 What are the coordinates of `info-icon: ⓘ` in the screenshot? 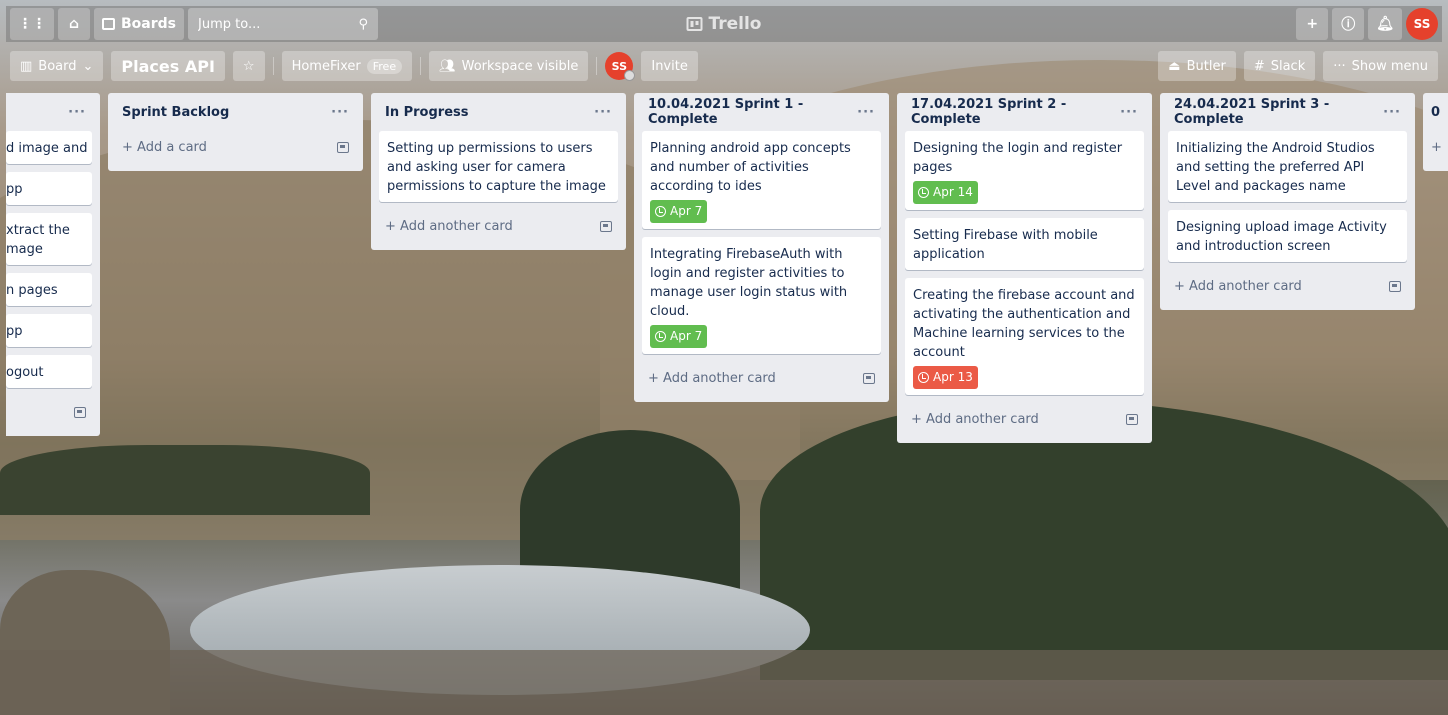 It's located at (1348, 24).